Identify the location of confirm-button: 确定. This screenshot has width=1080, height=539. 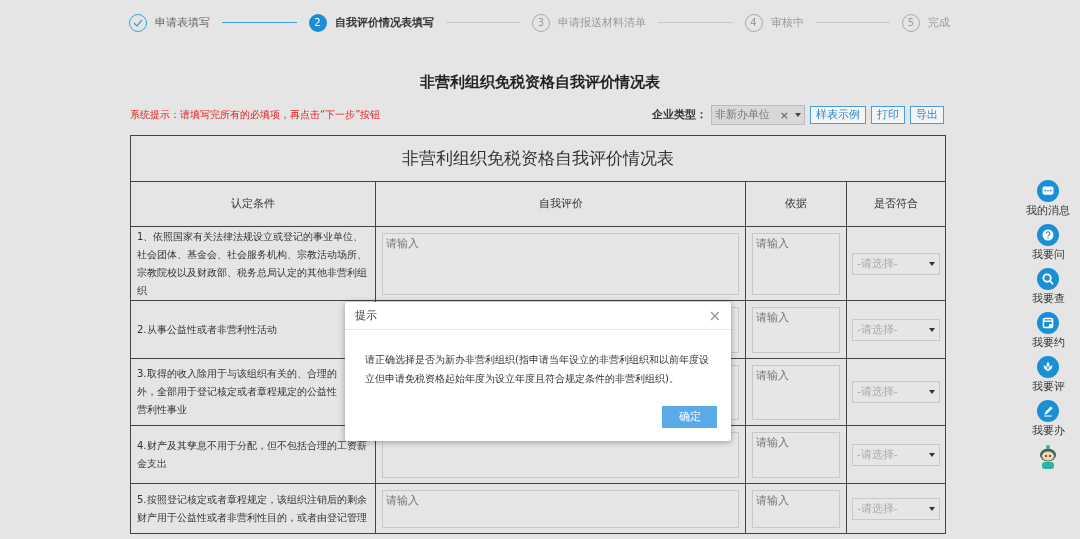
(689, 417).